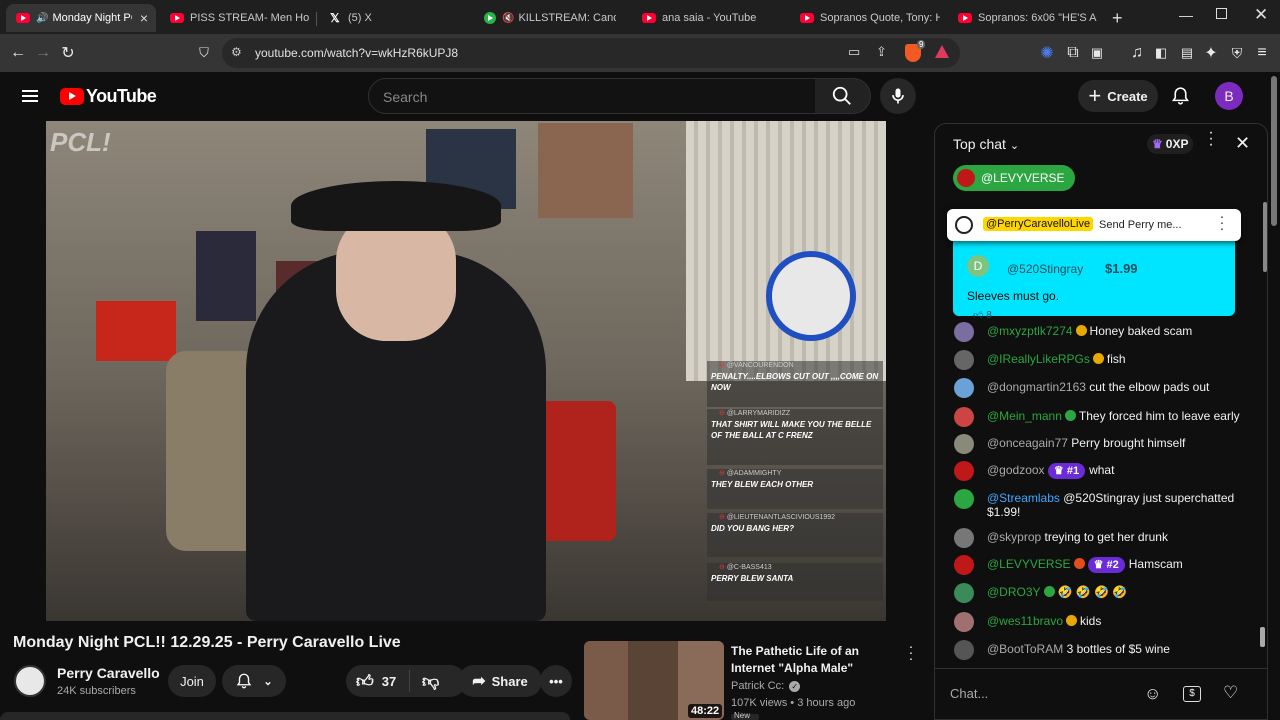 The width and height of the screenshot is (1280, 720). I want to click on ticker-pill: @LEVYVERSE, so click(1014, 178).